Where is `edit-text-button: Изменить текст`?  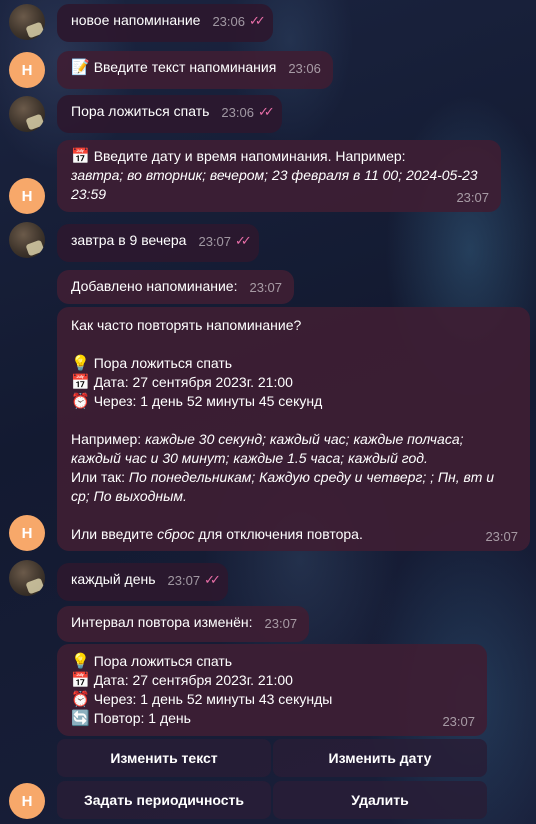 edit-text-button: Изменить текст is located at coordinates (164, 758).